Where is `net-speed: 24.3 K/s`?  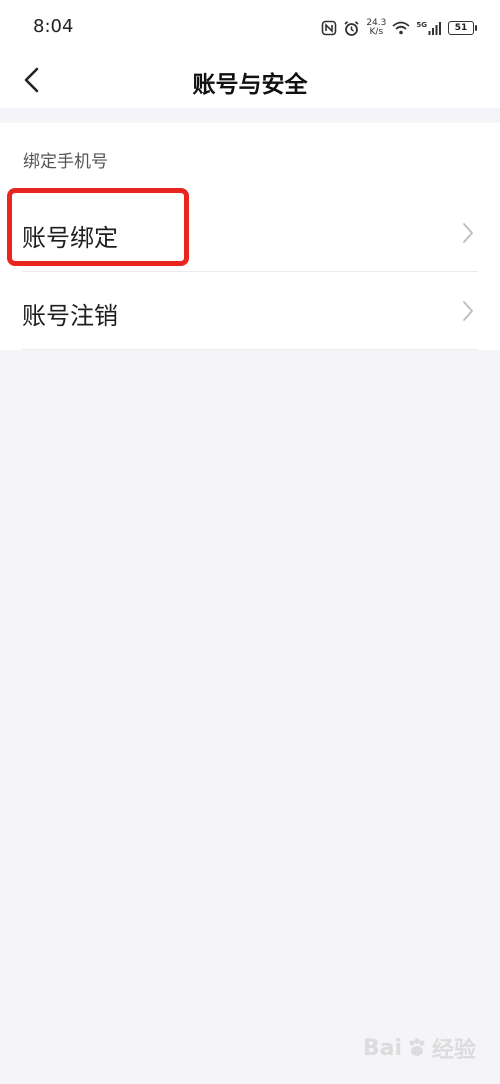
net-speed: 24.3 K/s is located at coordinates (376, 28).